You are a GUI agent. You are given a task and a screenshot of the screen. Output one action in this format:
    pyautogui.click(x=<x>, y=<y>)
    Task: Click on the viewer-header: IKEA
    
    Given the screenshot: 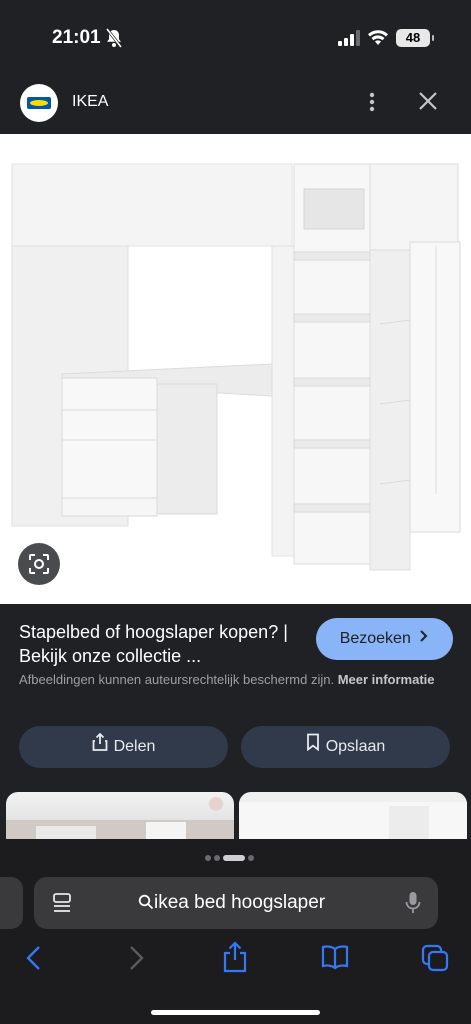 What is the action you would take?
    pyautogui.click(x=235, y=105)
    